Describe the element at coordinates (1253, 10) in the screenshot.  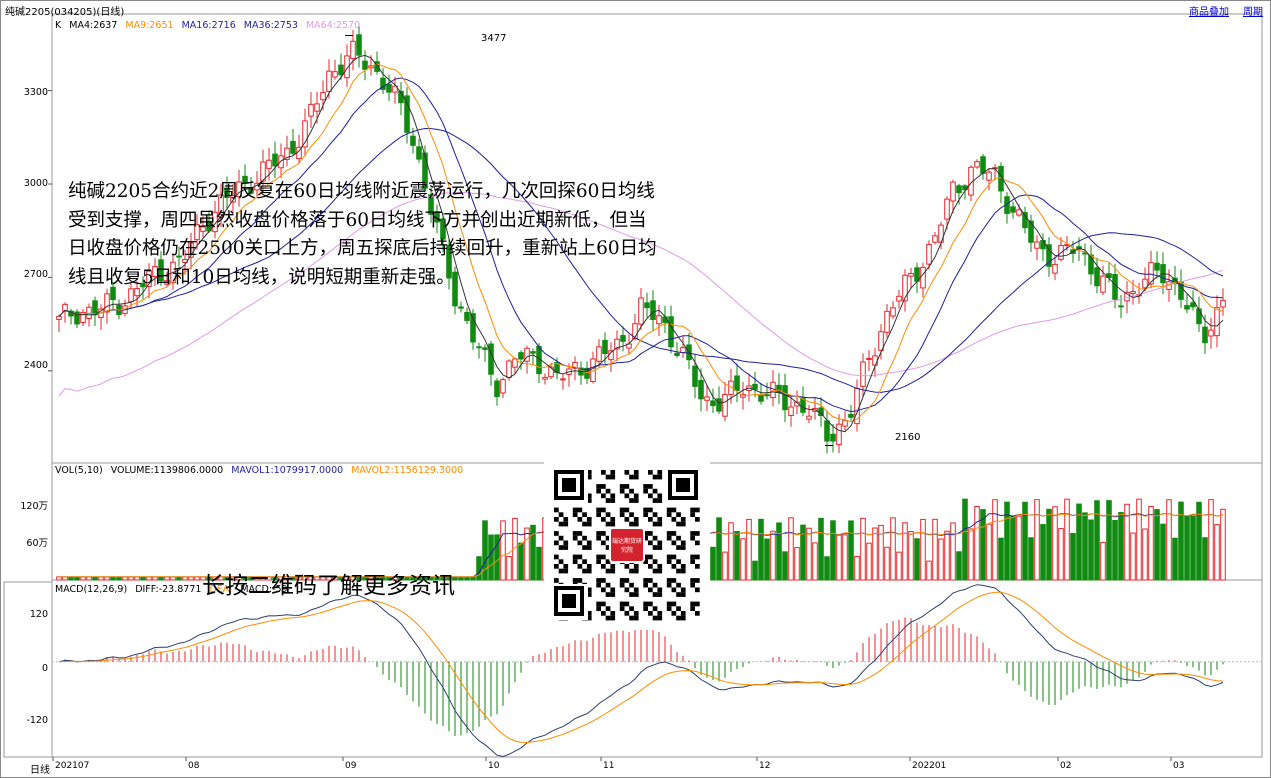
I see `period-link: 周期` at that location.